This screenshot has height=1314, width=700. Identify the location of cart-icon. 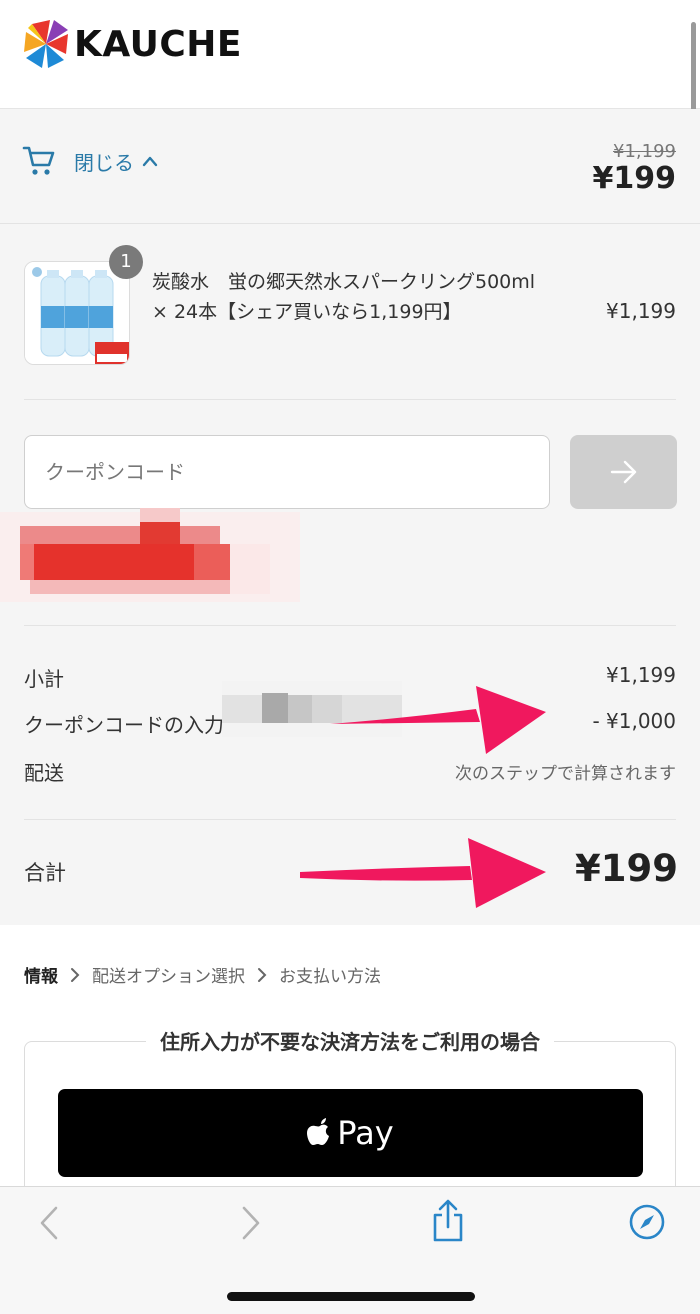
(38, 160).